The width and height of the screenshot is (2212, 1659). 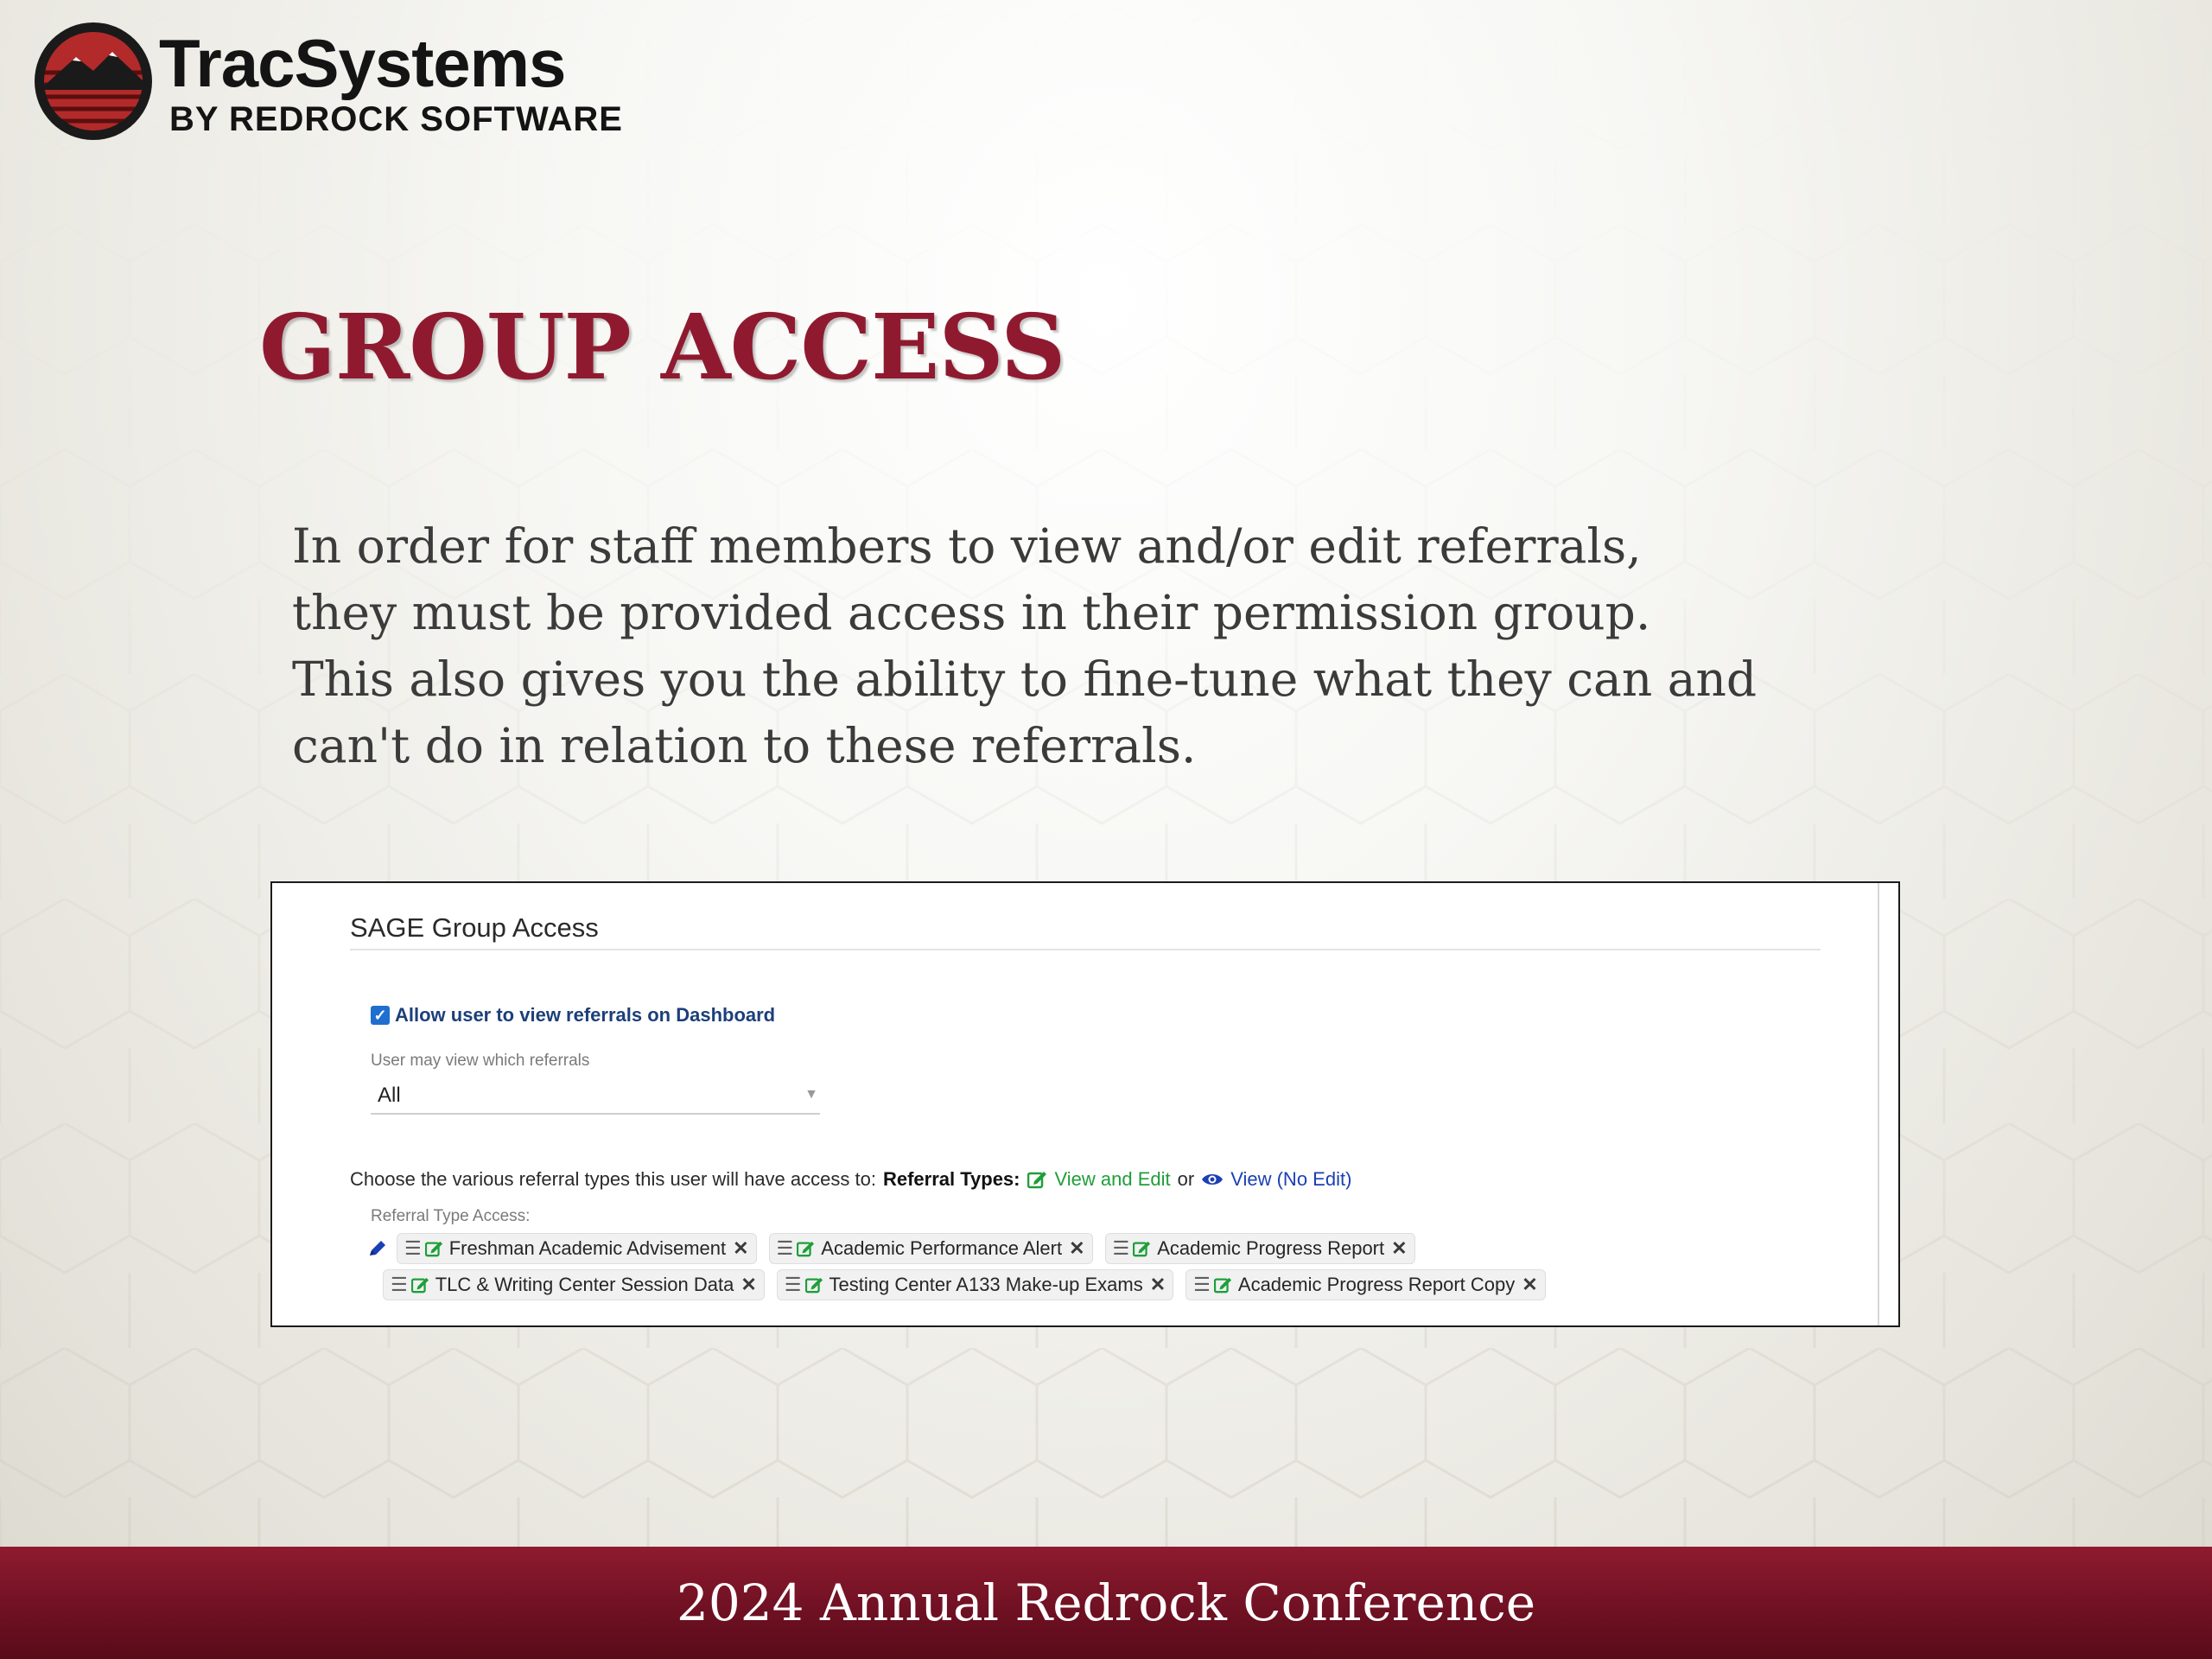 I want to click on body-line: can't do in relation to these referrals., so click(x=744, y=745).